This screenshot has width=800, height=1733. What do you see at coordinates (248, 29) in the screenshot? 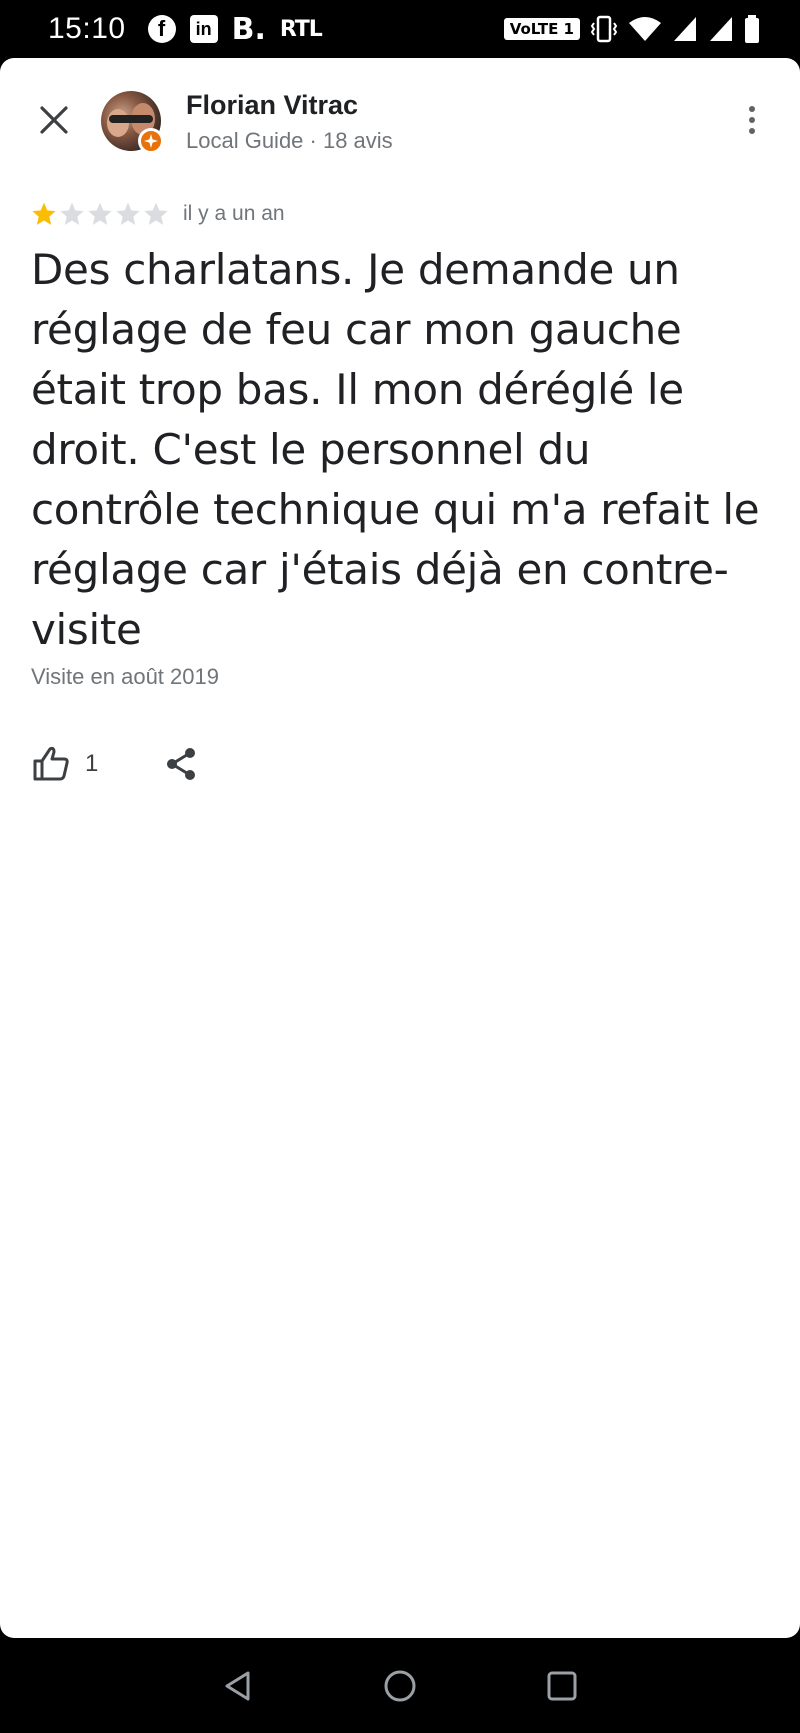
I see `b-news-icon: B.` at bounding box center [248, 29].